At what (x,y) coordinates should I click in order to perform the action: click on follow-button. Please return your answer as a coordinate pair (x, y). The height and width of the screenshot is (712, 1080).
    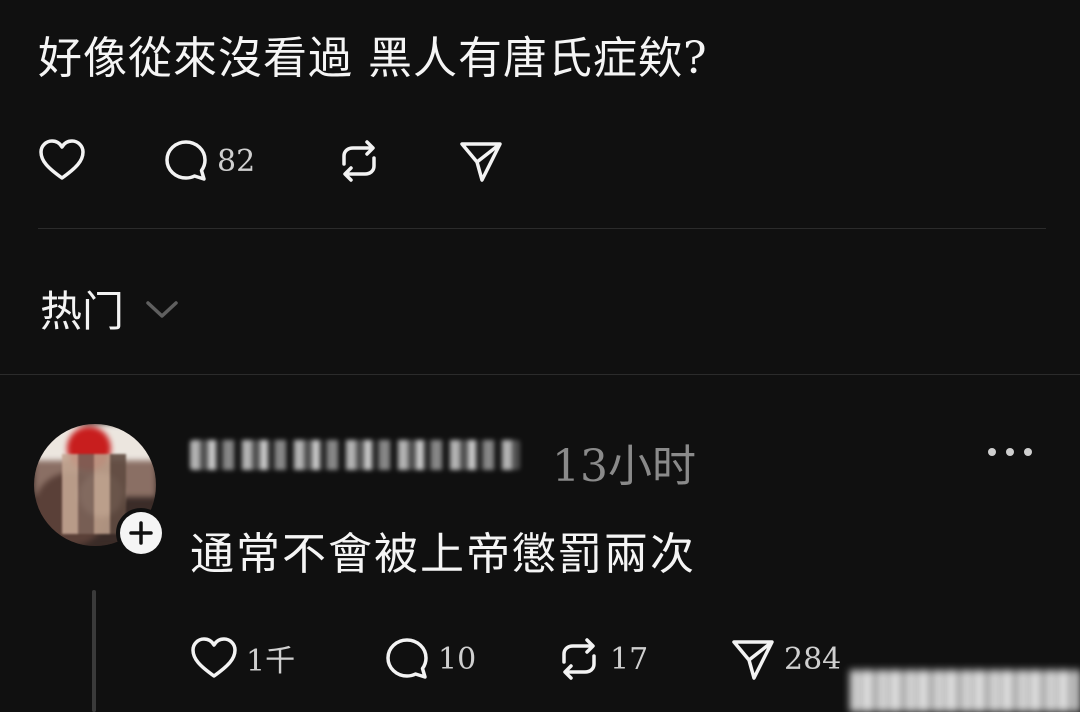
    Looking at the image, I should click on (141, 533).